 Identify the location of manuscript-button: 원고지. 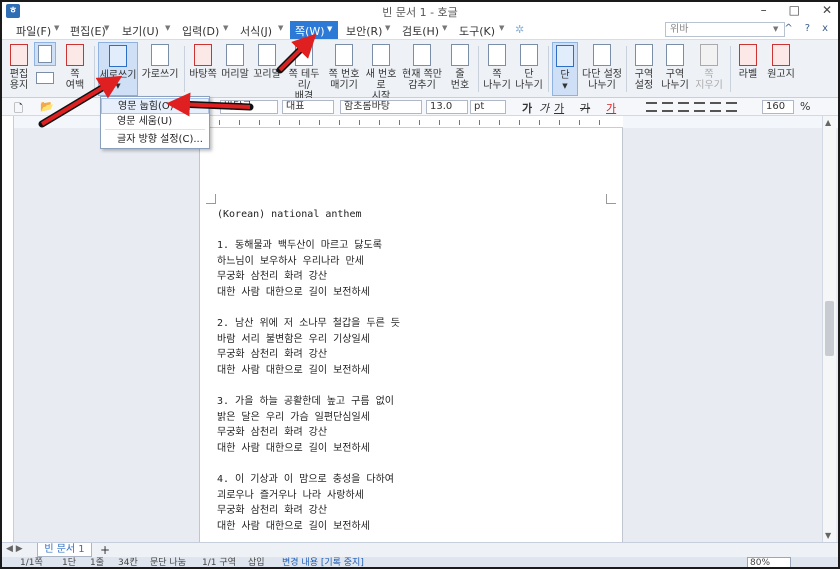
(781, 69).